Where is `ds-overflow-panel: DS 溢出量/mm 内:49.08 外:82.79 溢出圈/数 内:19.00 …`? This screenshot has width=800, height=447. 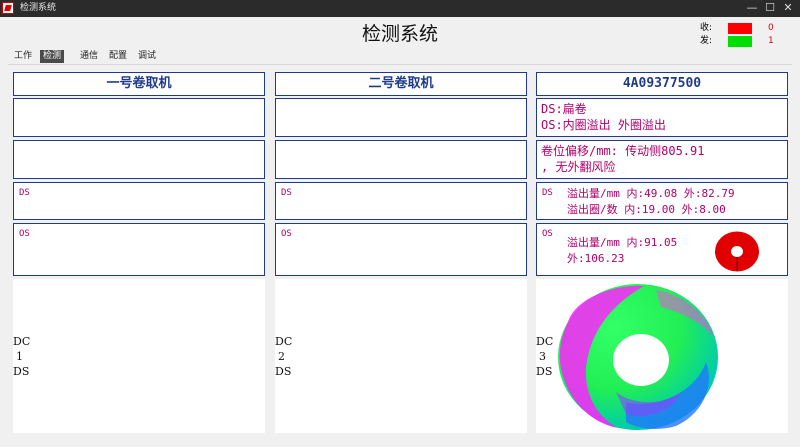 ds-overflow-panel: DS 溢出量/mm 内:49.08 外:82.79 溢出圈/数 内:19.00 … is located at coordinates (662, 201).